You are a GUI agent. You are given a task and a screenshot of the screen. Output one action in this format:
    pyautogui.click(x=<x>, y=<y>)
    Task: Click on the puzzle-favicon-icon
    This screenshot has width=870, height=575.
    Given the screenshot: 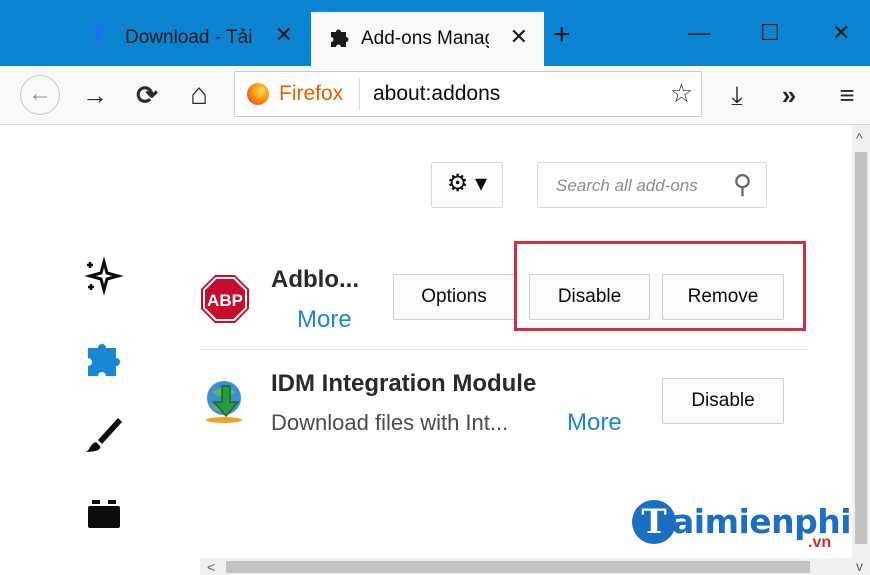 What is the action you would take?
    pyautogui.click(x=340, y=38)
    